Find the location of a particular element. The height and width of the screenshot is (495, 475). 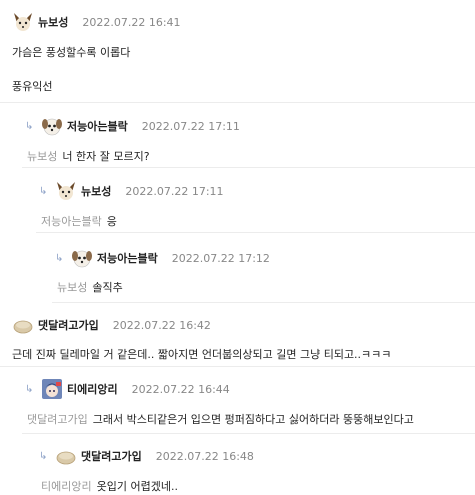

comment-text: 티에리앙리 옷입기 어렵겠네.. is located at coordinates (109, 486).